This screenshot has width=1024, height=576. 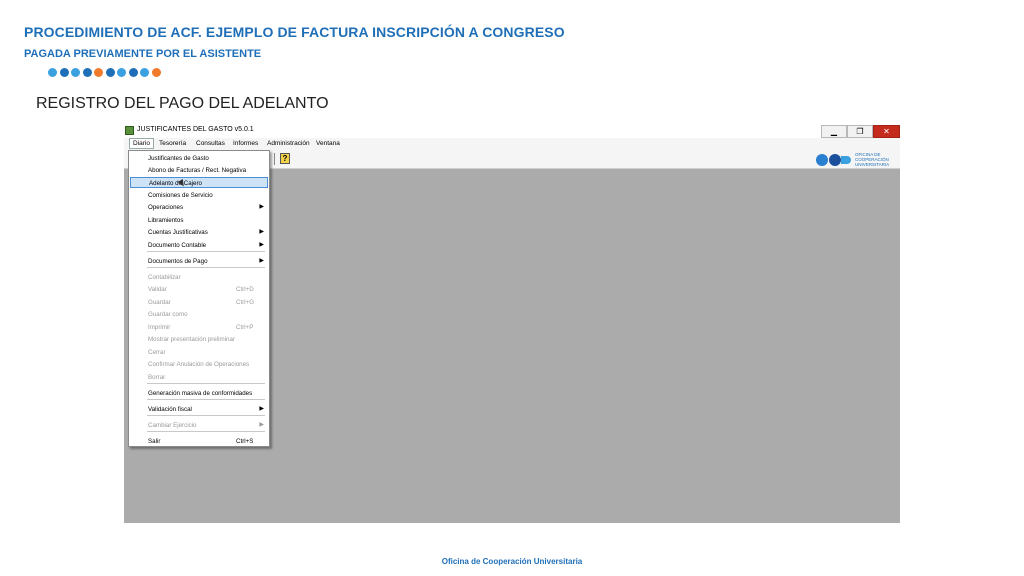 I want to click on menu-diario: Diario, so click(x=141, y=143).